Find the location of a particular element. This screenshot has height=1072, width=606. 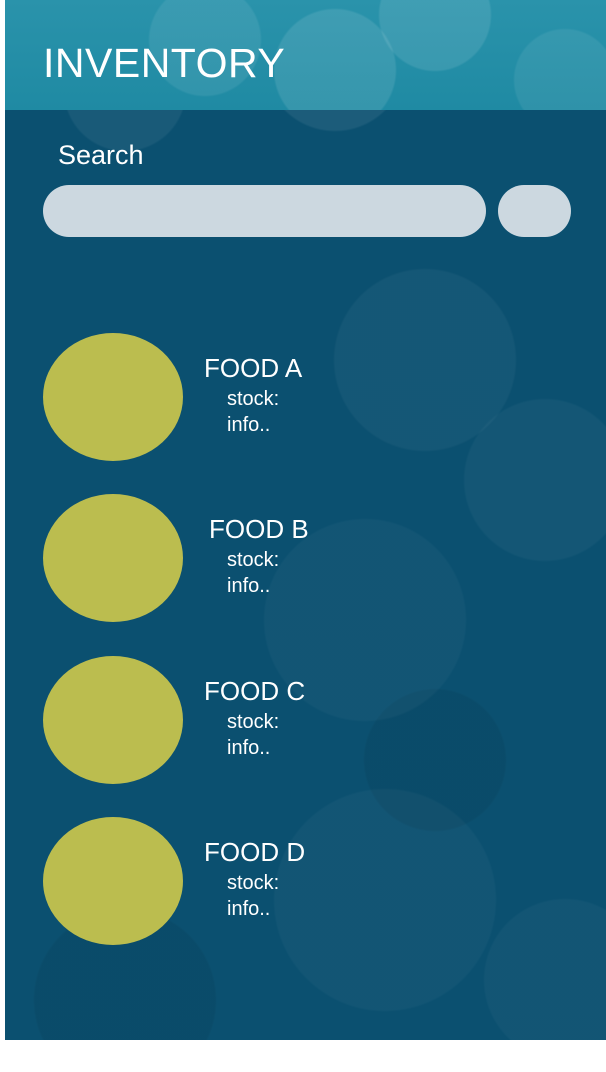

app-header: INVENTORY is located at coordinates (305, 55).